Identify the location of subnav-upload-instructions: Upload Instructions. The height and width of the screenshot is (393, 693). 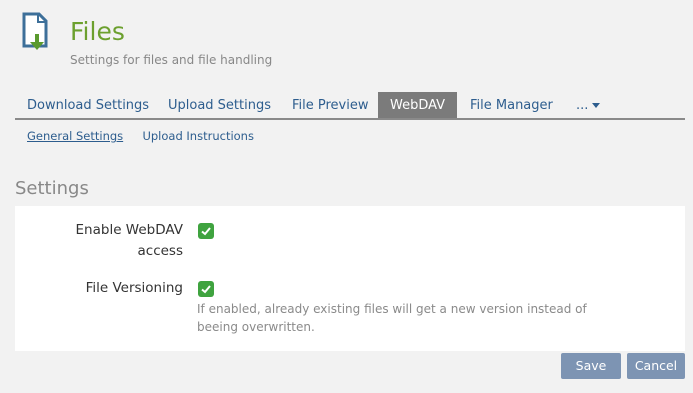
(198, 136).